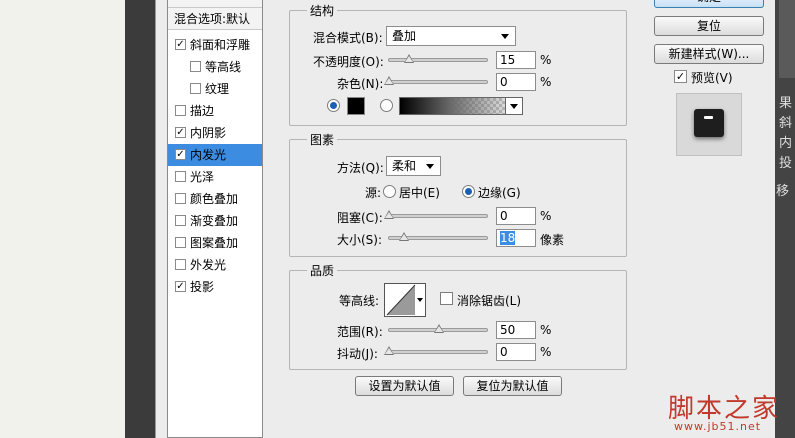 This screenshot has height=438, width=795. What do you see at coordinates (386, 105) in the screenshot?
I see `gradient-radio` at bounding box center [386, 105].